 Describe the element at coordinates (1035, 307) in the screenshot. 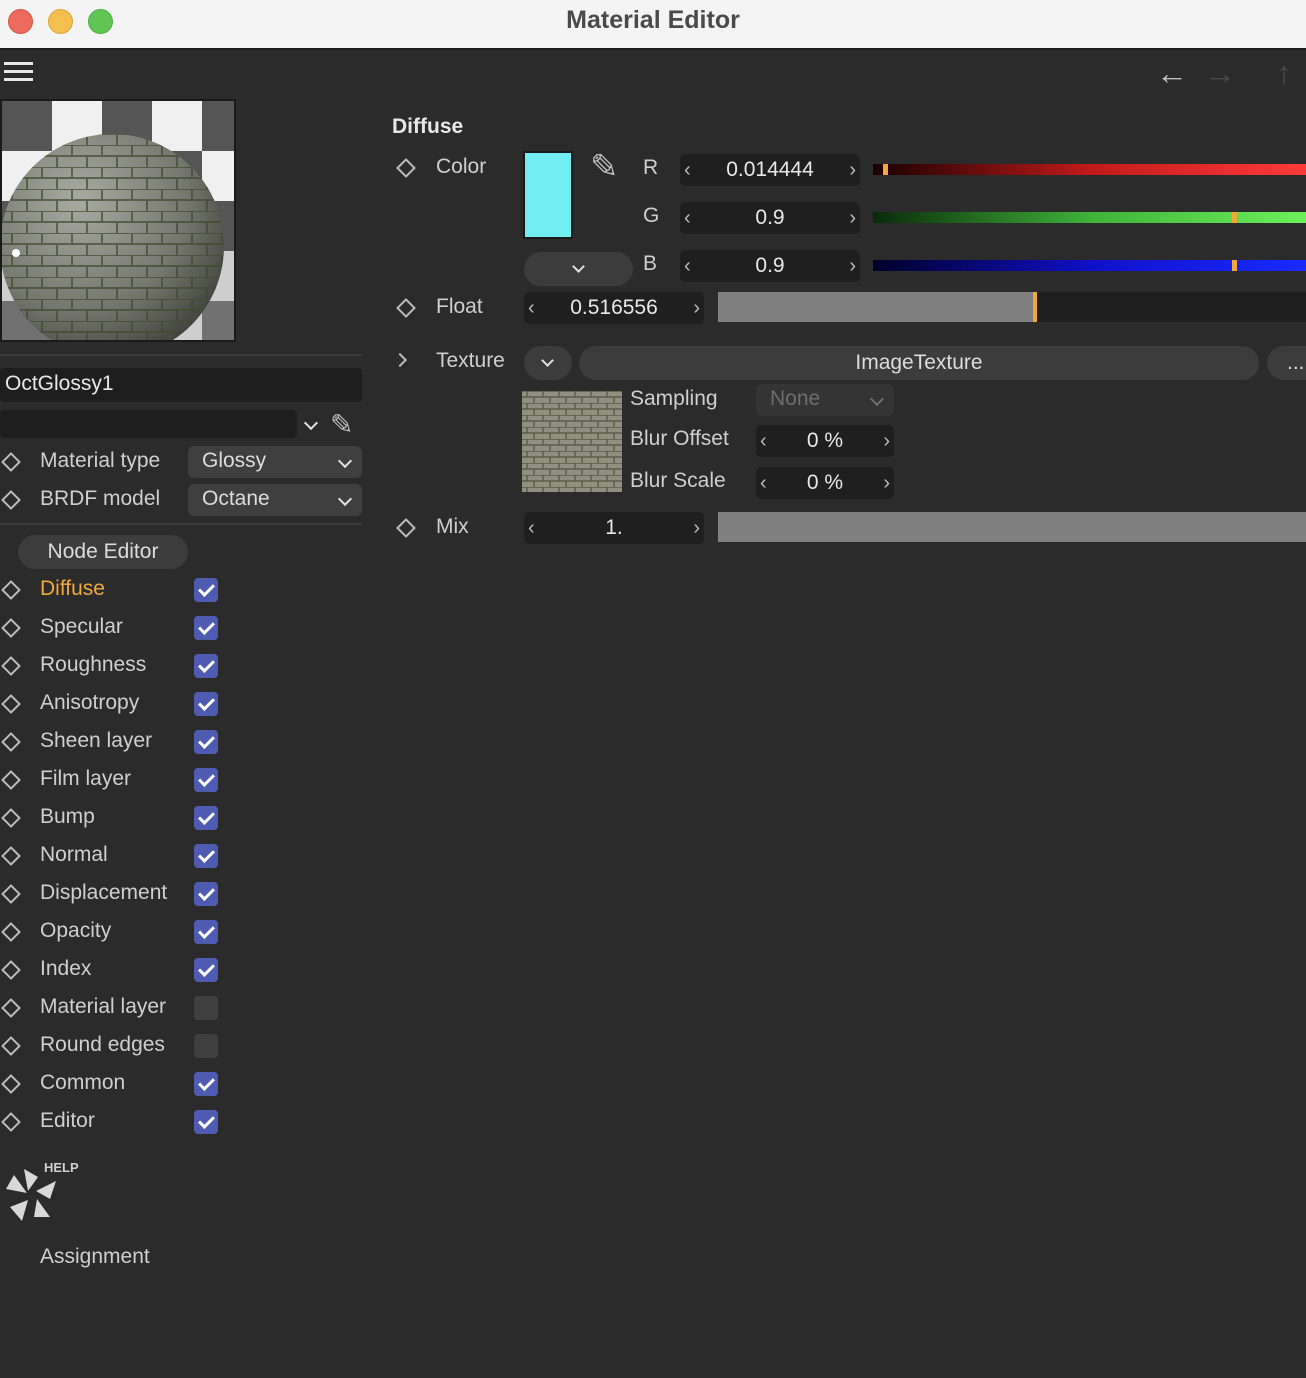

I see `float-slider-handle` at that location.